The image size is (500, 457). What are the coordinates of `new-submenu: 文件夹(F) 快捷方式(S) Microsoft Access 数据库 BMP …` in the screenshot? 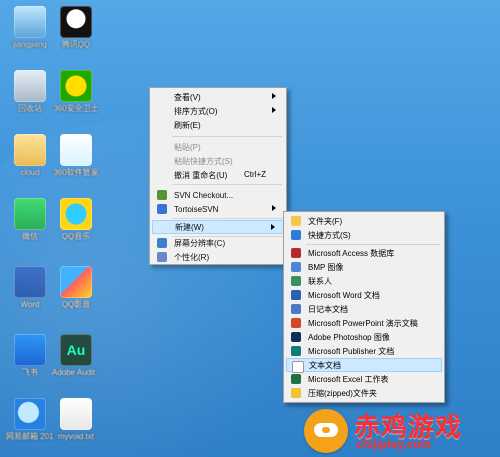 It's located at (364, 307).